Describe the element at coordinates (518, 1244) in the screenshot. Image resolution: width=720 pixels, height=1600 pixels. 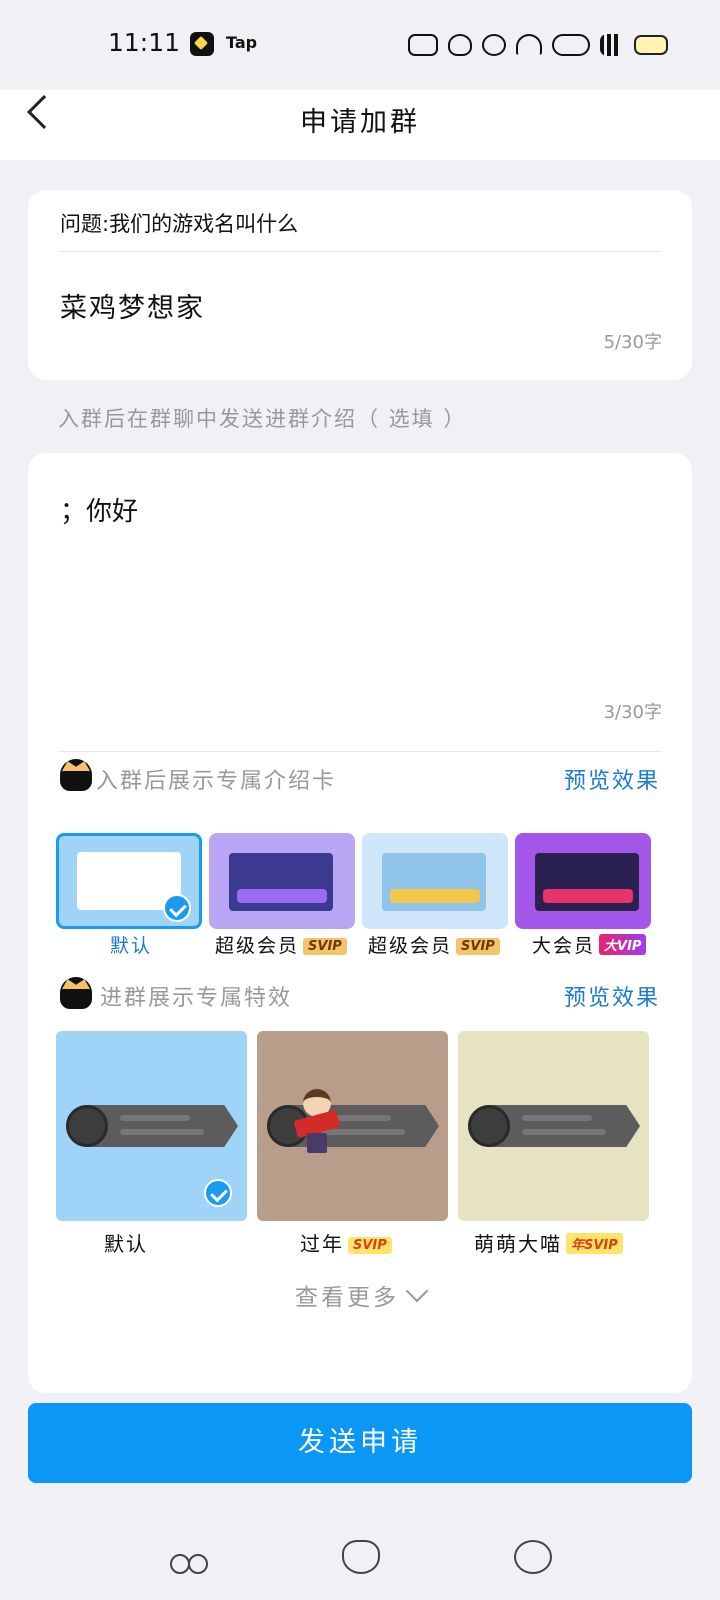
I see `effect-label-text: 萌萌大喵` at that location.